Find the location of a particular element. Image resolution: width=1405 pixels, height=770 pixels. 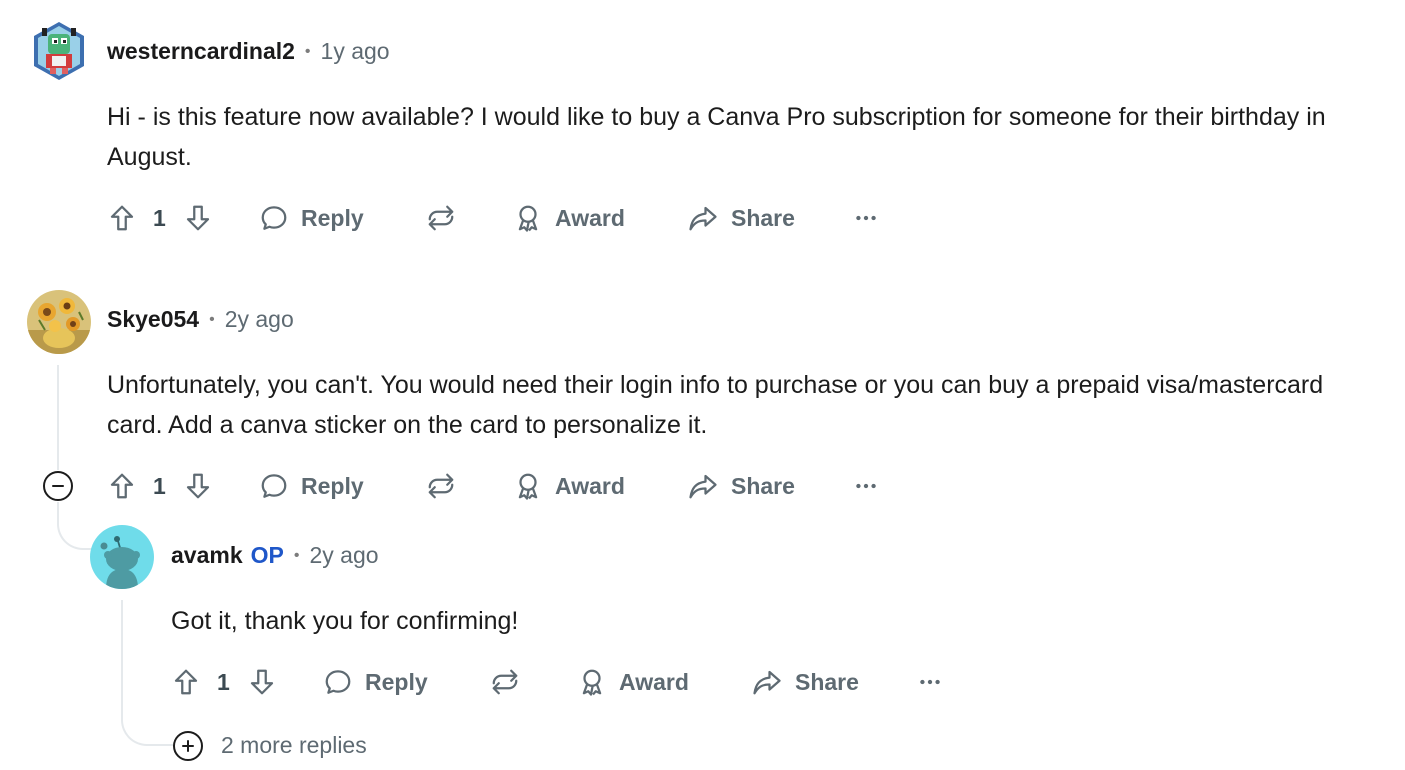

pixel-avatar-icon is located at coordinates (59, 51).